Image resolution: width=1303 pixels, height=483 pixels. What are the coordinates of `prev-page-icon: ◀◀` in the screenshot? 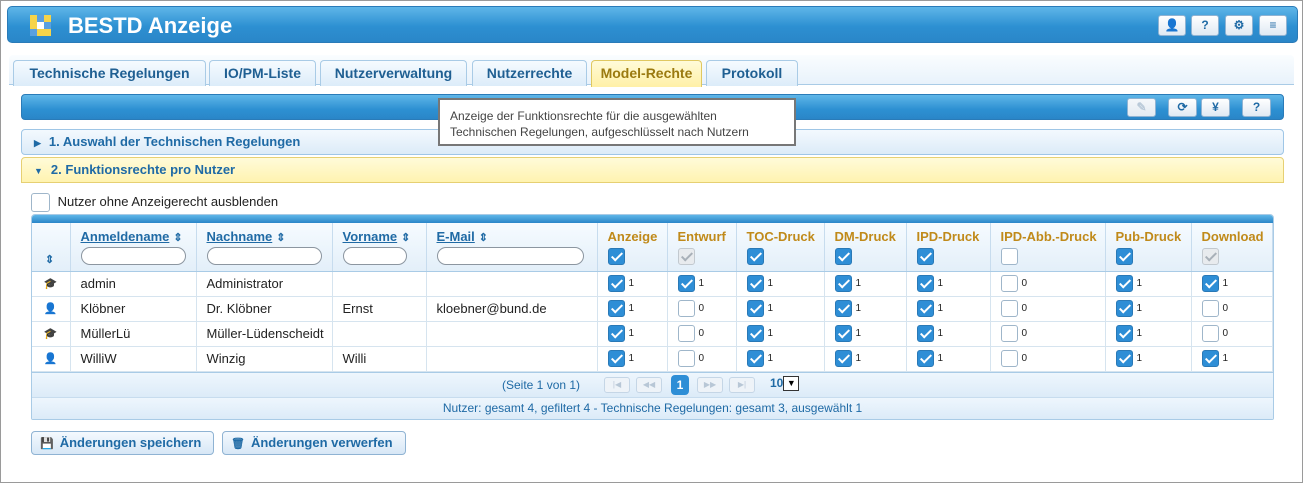 It's located at (649, 384).